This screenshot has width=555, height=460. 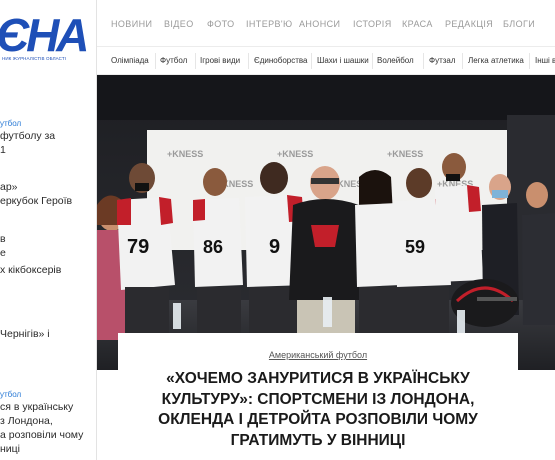 What do you see at coordinates (48, 449) in the screenshot?
I see `news-title-line: ниці` at bounding box center [48, 449].